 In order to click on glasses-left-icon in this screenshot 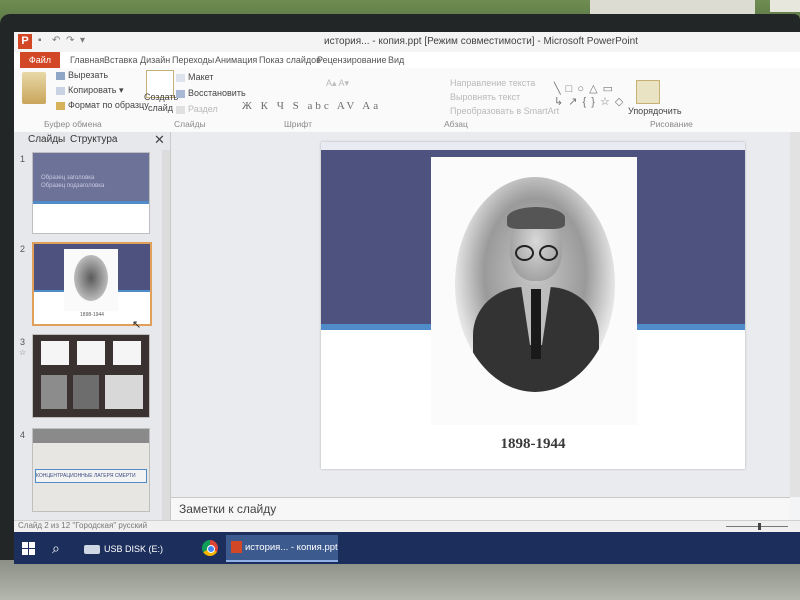, I will do `click(524, 253)`.